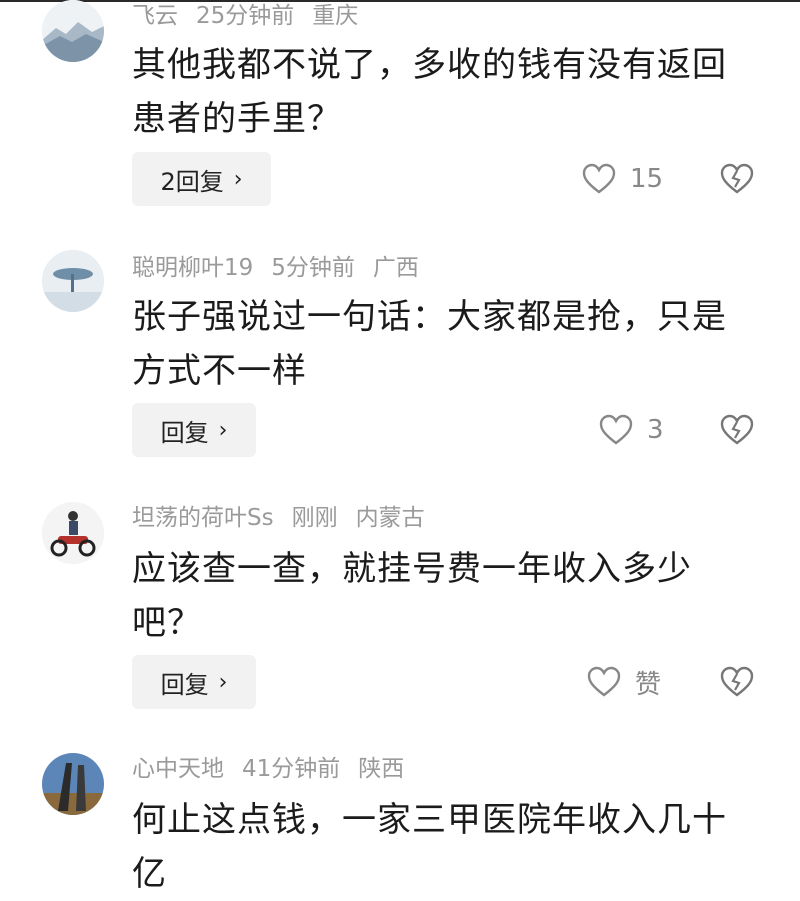 This screenshot has height=901, width=800. I want to click on comment-meta: 心中天地 41分钟前 陕西, so click(277, 769).